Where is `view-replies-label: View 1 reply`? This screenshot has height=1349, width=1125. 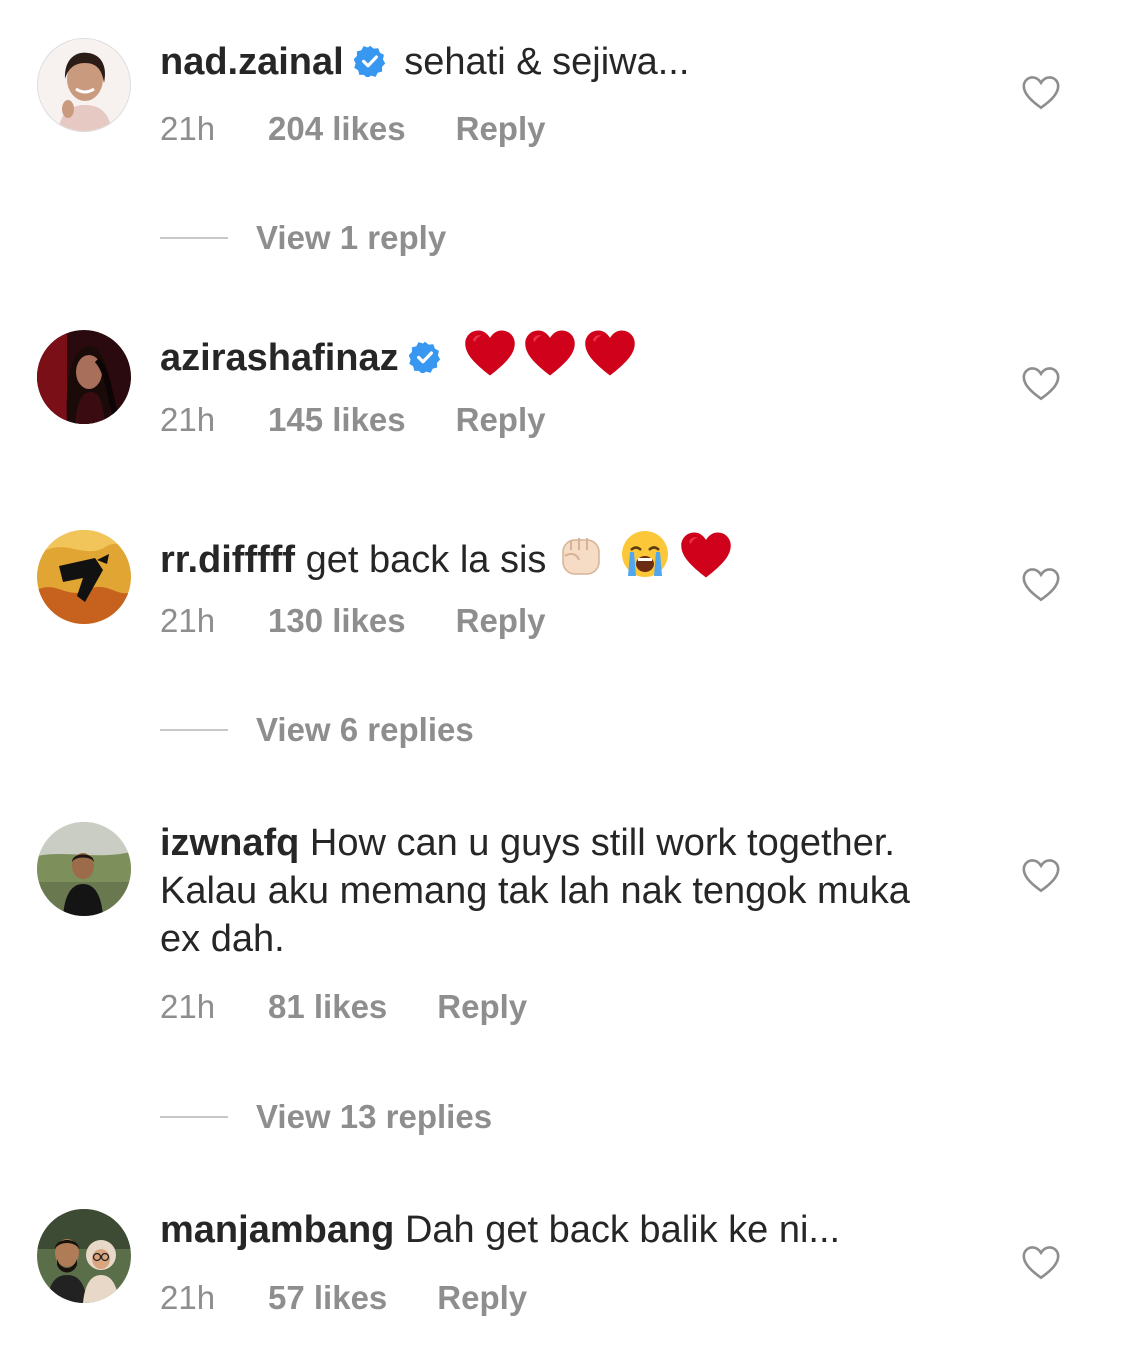
view-replies-label: View 1 reply is located at coordinates (351, 237).